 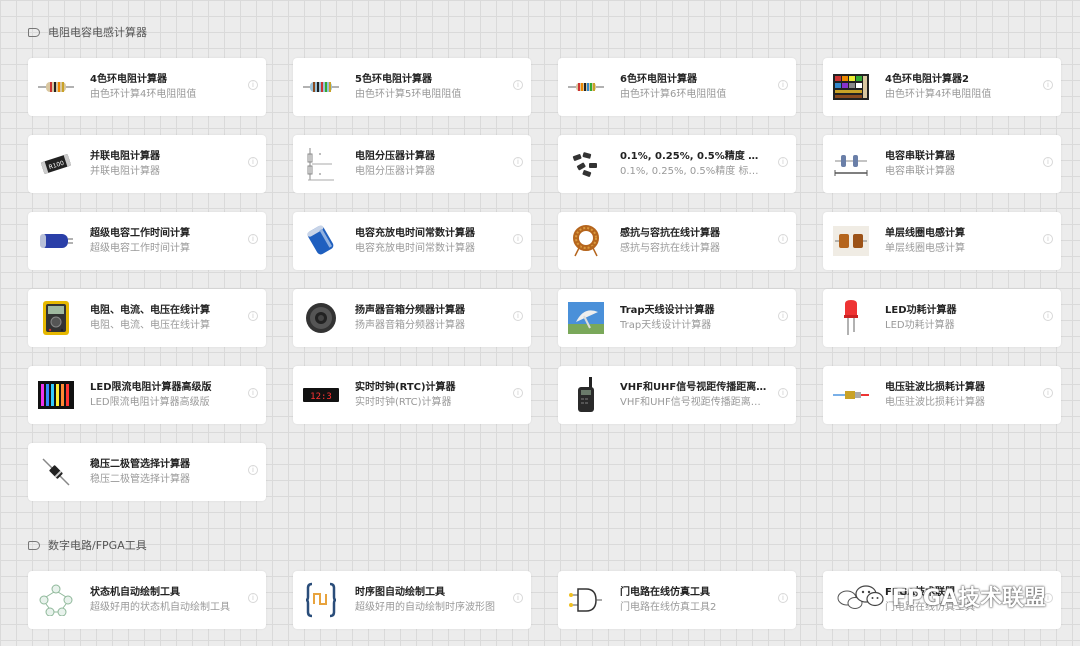 I want to click on card-subtitle: 0.1%, 0.25%, 0.5%精度 标准电阻表, so click(x=694, y=171).